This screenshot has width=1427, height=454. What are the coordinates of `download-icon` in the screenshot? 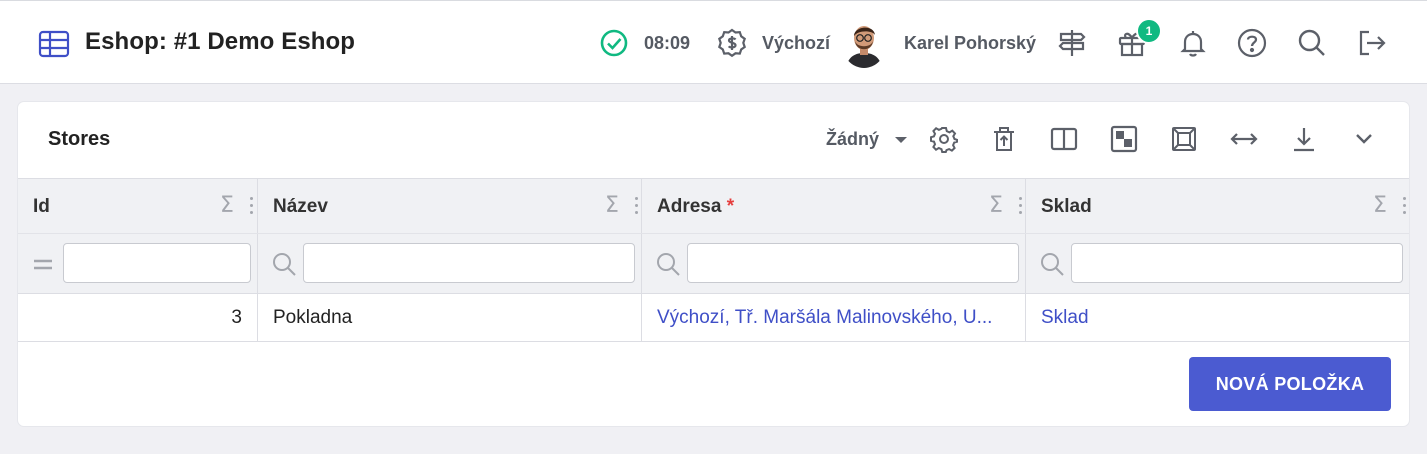 It's located at (1304, 140).